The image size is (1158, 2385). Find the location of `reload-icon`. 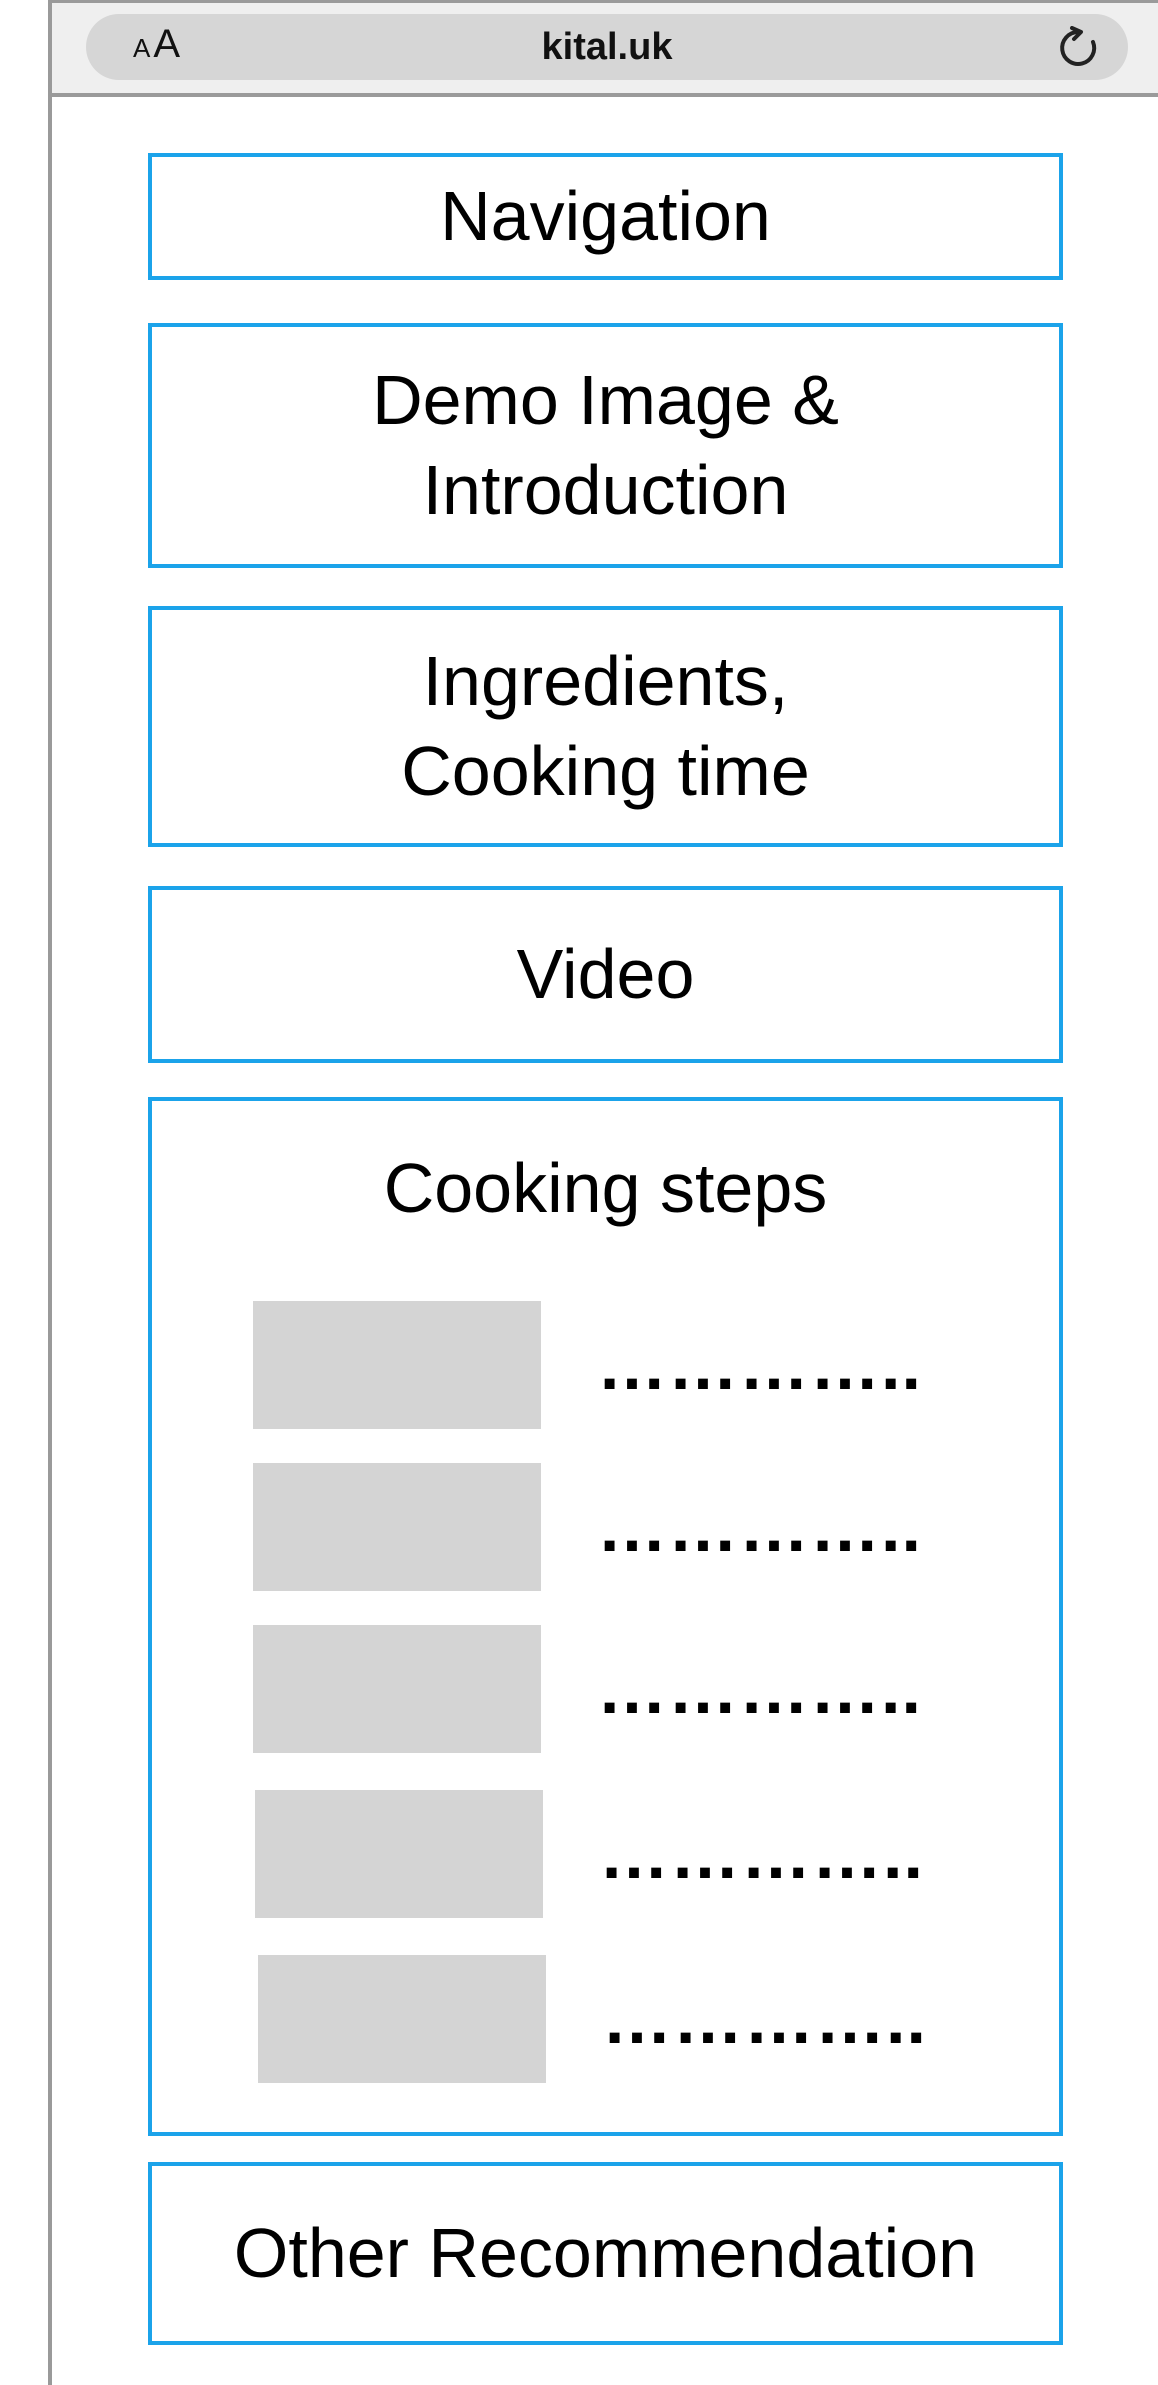

reload-icon is located at coordinates (1078, 48).